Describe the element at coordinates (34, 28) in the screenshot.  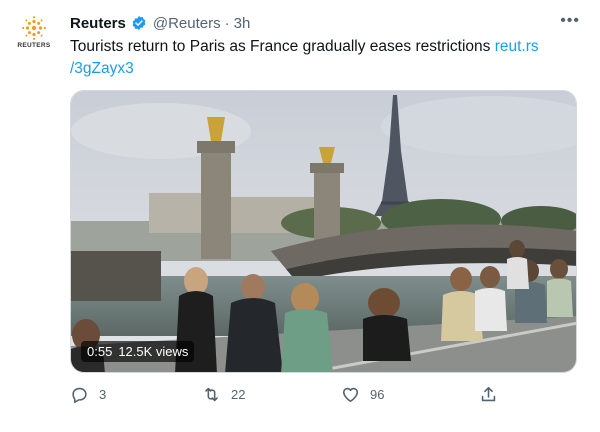
I see `reuters-logo-icon` at that location.